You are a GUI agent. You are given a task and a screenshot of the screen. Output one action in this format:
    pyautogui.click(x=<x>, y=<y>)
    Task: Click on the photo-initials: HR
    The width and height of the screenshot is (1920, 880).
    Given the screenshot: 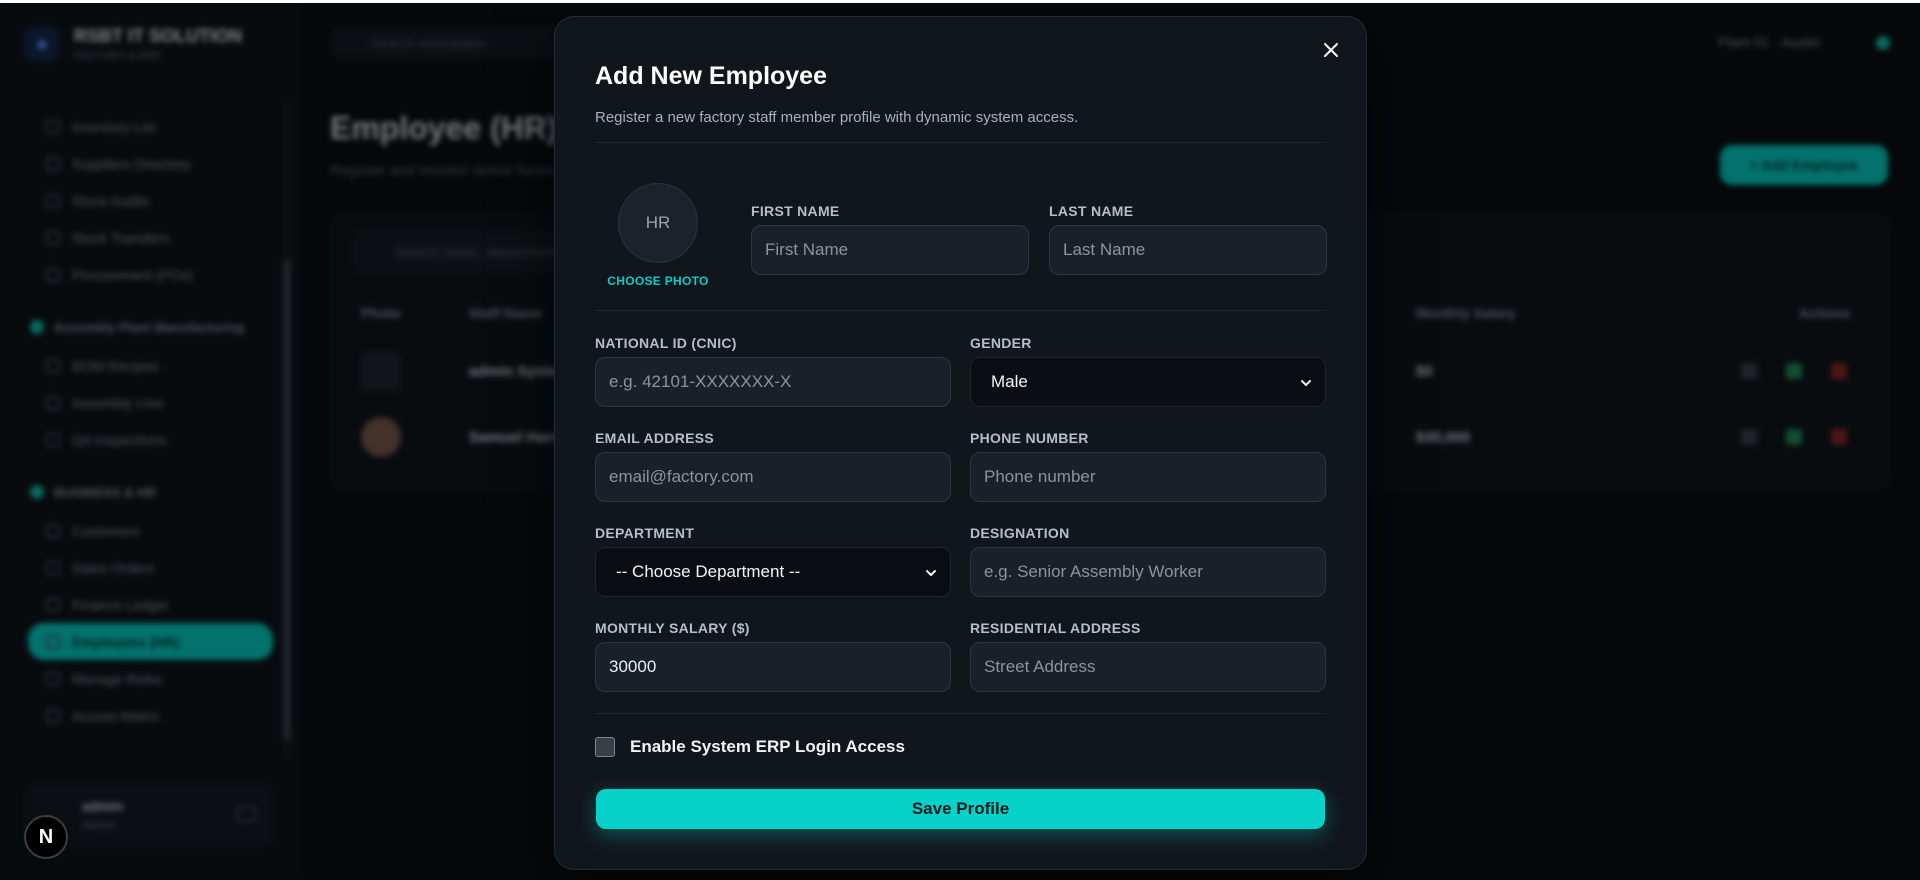 What is the action you would take?
    pyautogui.click(x=658, y=222)
    